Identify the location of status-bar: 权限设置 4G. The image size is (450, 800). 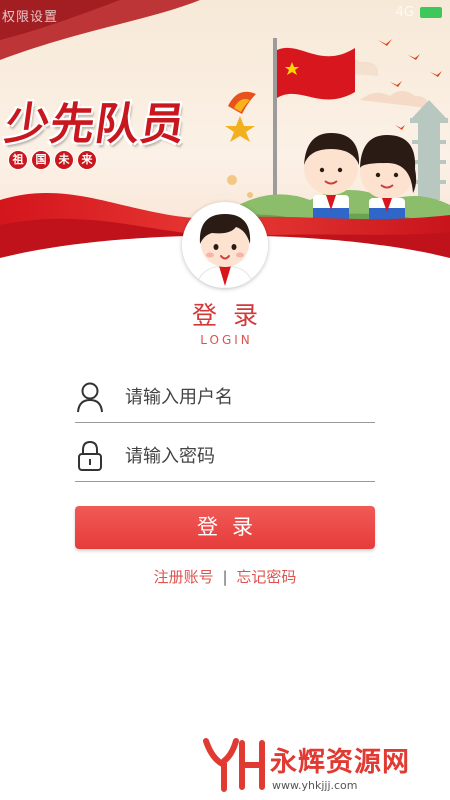
(225, 14).